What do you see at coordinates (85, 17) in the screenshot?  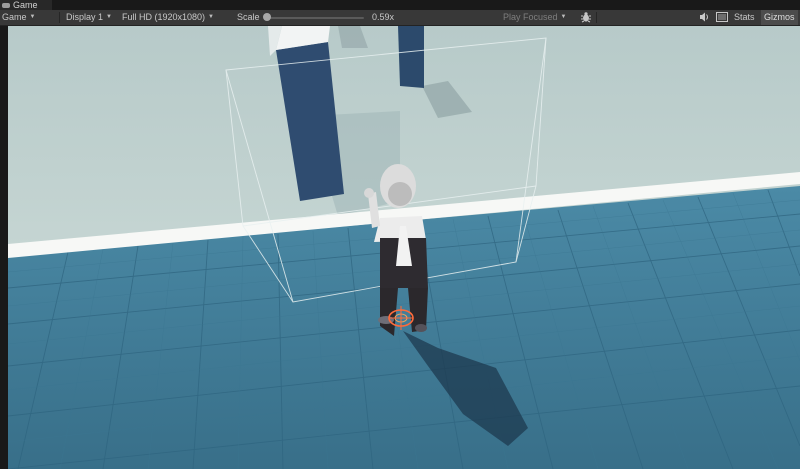 I see `display-label: Display 1` at bounding box center [85, 17].